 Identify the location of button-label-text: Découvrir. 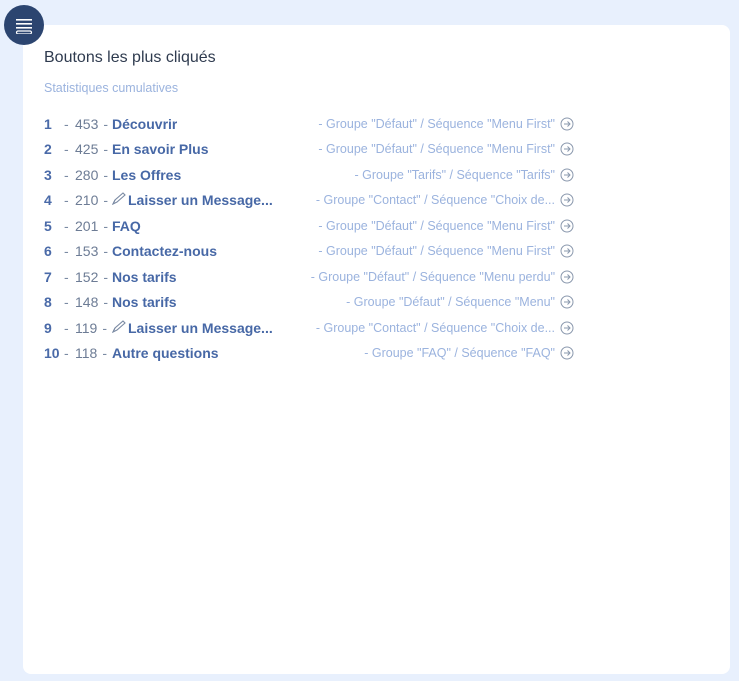
(145, 123).